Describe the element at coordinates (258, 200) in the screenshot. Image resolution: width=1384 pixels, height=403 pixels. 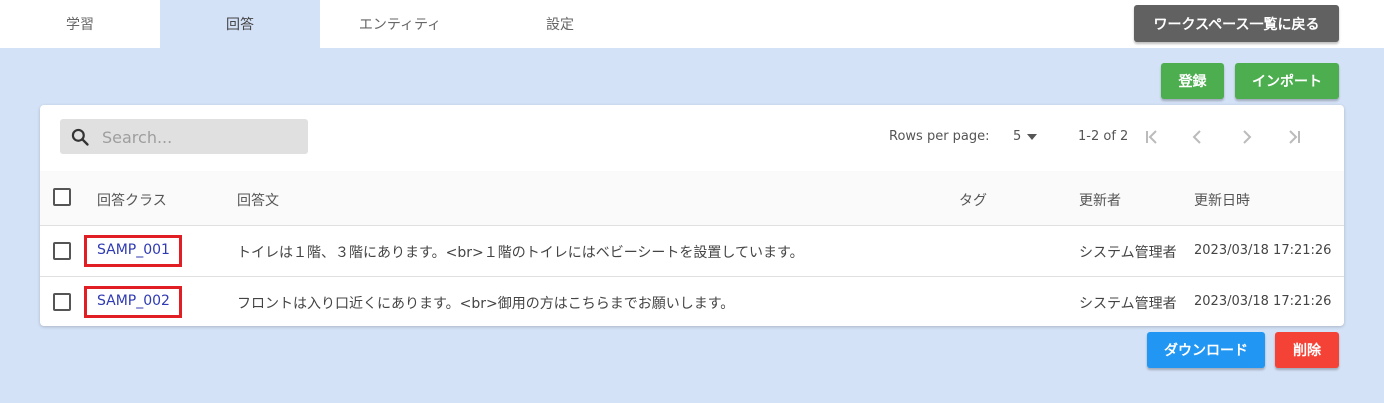
I see `header-answer-text: 回答文` at that location.